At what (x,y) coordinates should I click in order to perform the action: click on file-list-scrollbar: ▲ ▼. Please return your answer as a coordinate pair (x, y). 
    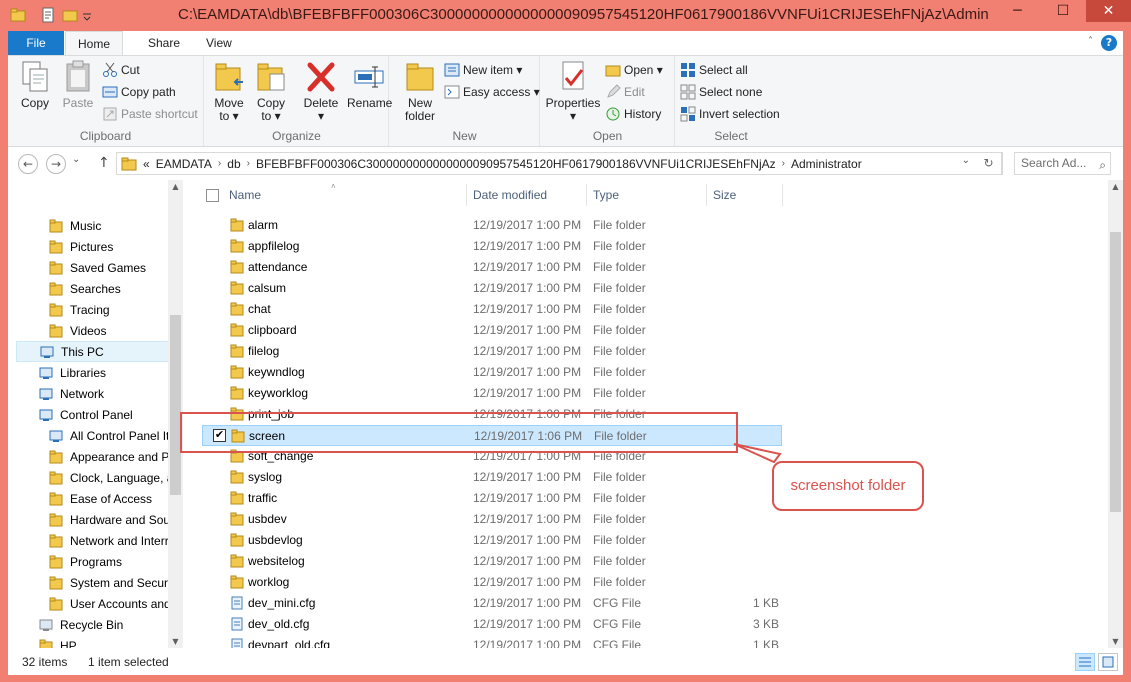
    Looking at the image, I should click on (1115, 414).